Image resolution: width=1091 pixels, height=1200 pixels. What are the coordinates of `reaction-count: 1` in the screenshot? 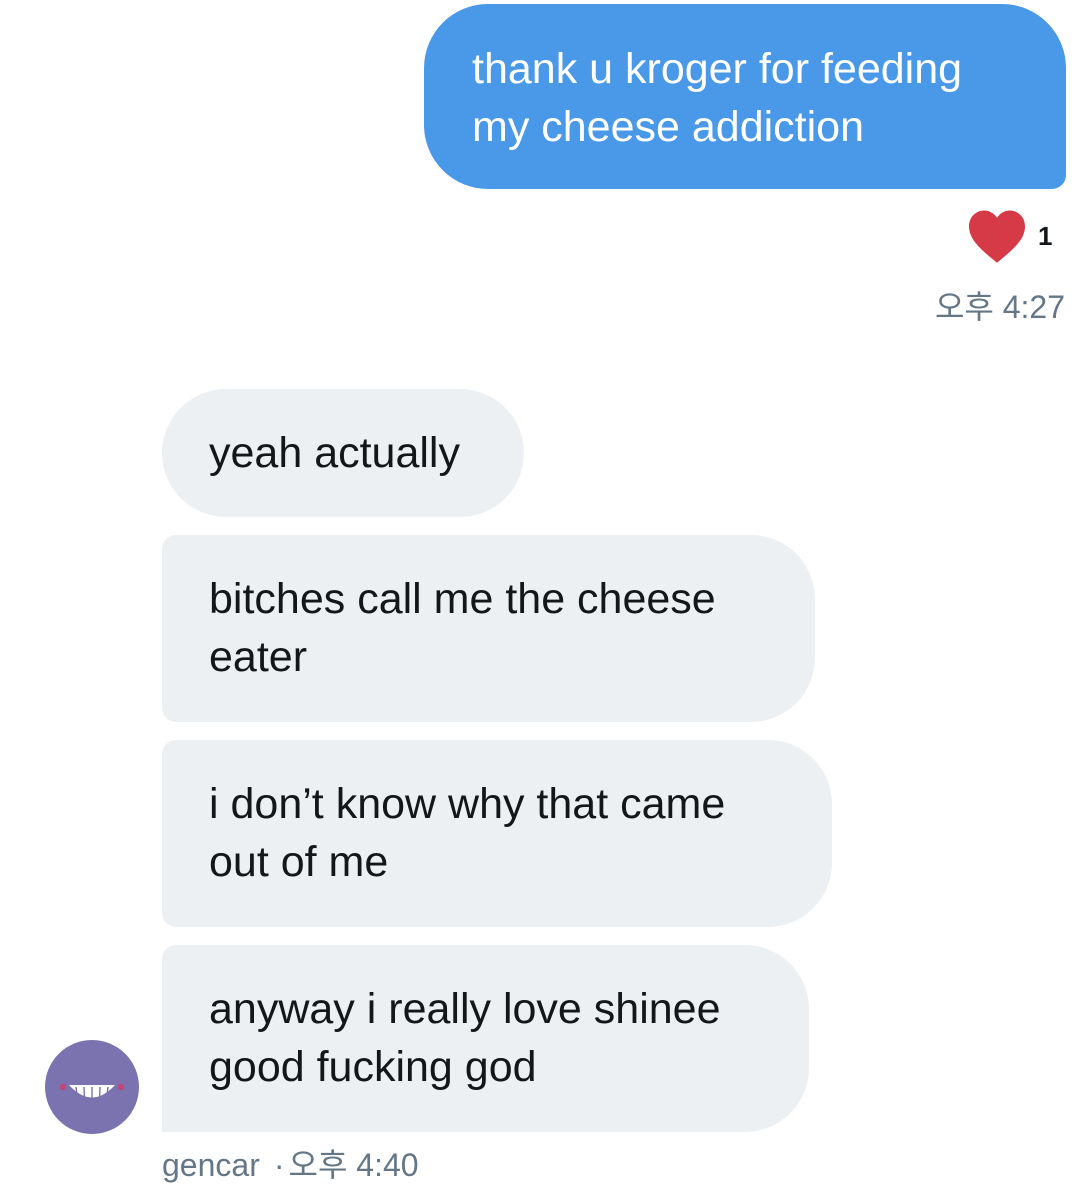 It's located at (1045, 235).